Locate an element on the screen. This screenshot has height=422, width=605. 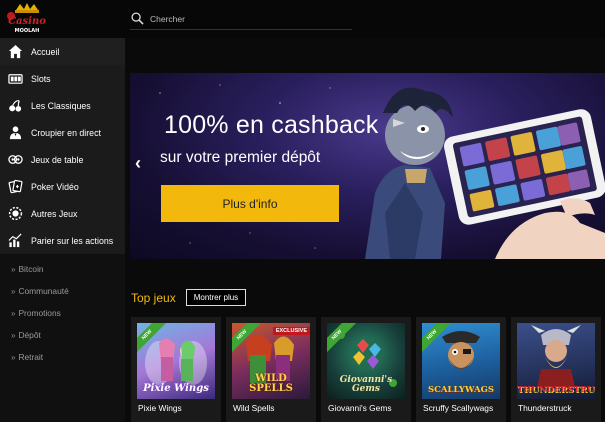
carousel-prev-arrow: ‹ is located at coordinates (138, 163).